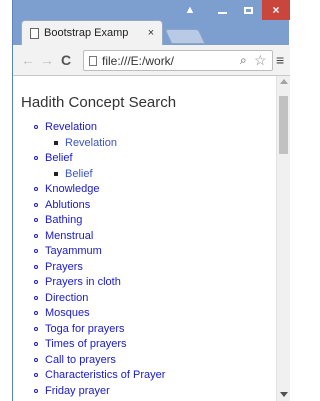  I want to click on scroll-up-arrow-icon, so click(284, 81).